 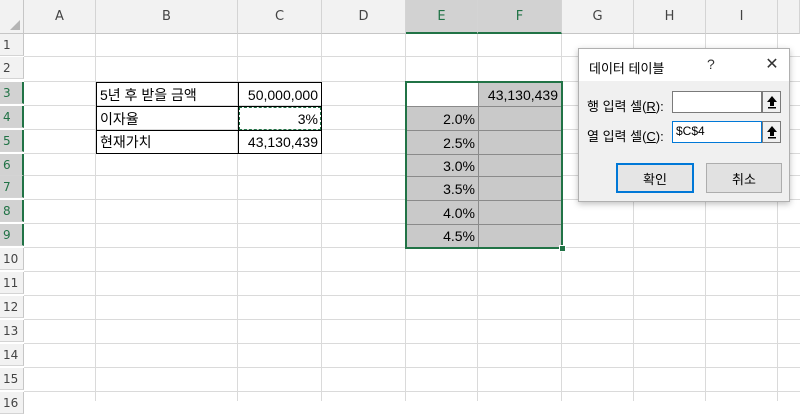 What do you see at coordinates (659, 136) in the screenshot?
I see `column-input-label-end: ):` at bounding box center [659, 136].